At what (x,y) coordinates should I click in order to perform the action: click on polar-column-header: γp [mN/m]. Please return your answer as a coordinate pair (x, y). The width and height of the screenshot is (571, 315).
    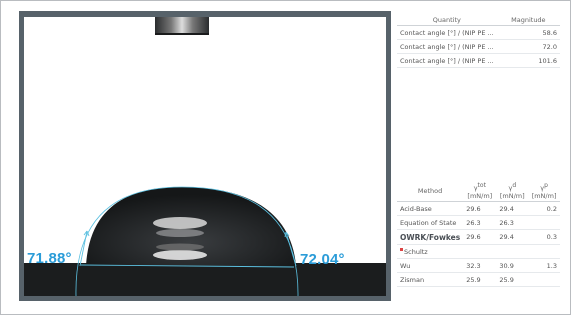
    Looking at the image, I should click on (544, 191).